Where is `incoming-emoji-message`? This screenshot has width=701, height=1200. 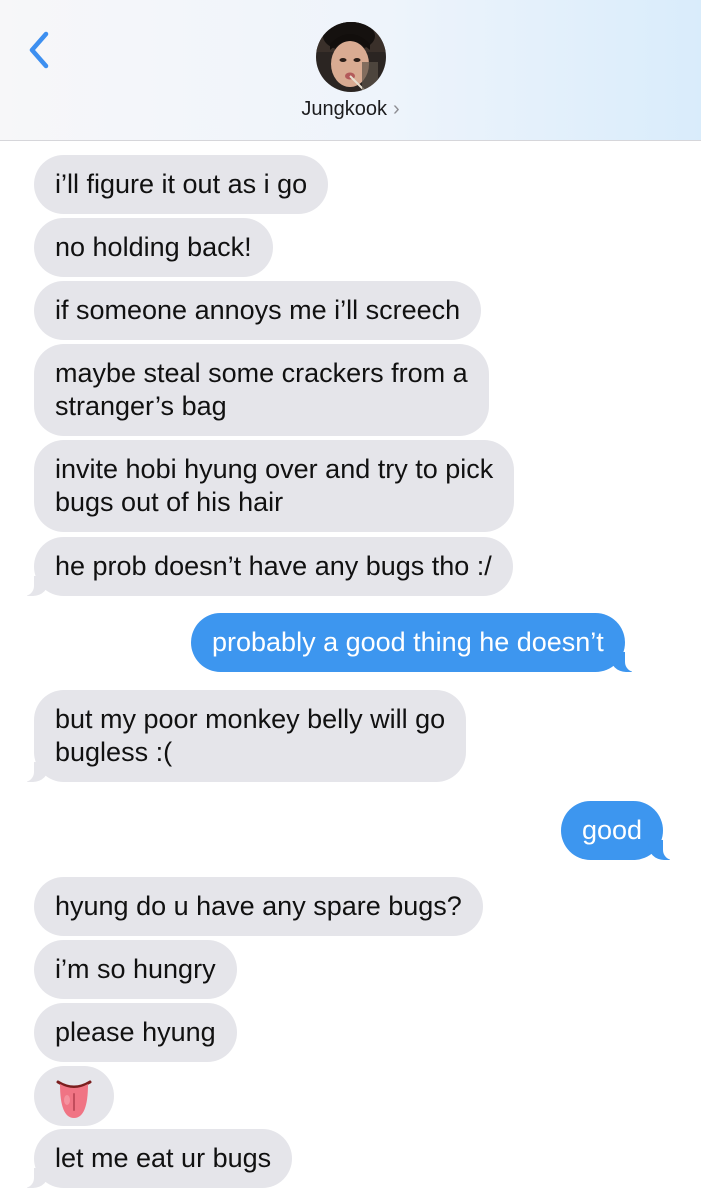 incoming-emoji-message is located at coordinates (74, 1096).